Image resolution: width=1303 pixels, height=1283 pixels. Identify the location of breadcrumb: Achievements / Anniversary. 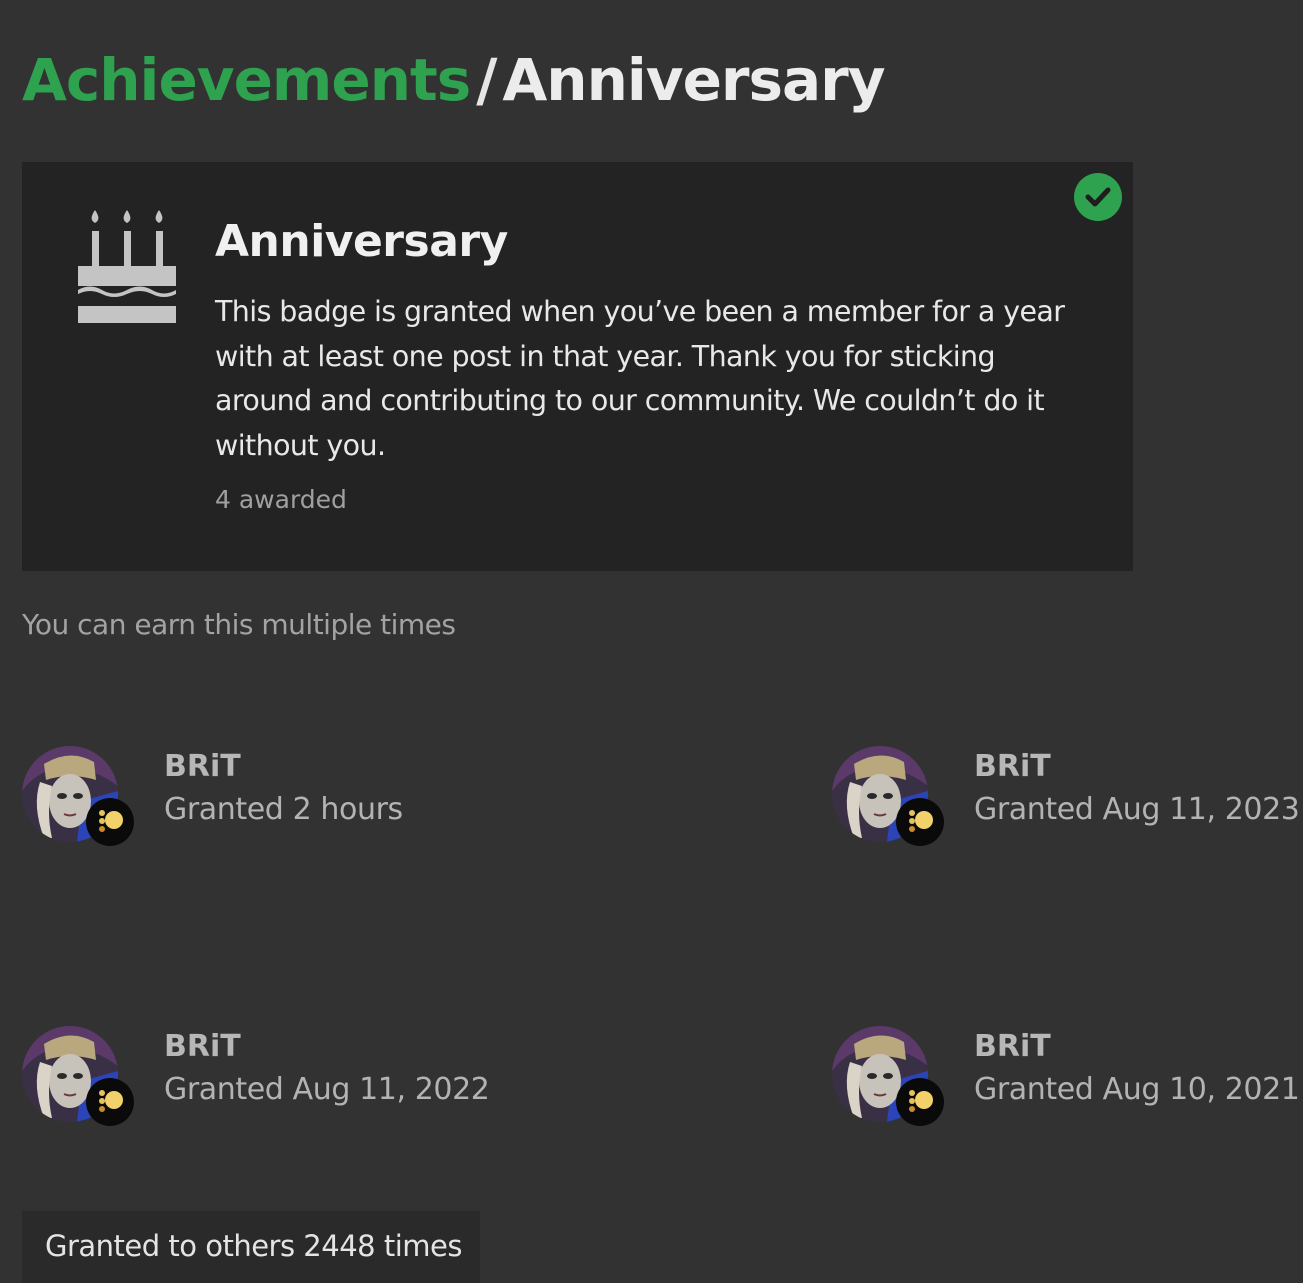
(454, 80).